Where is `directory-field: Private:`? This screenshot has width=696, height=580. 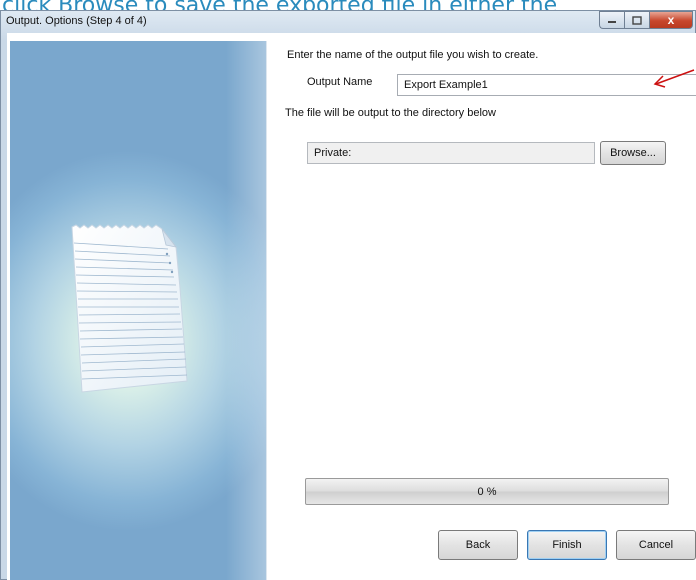
directory-field: Private: is located at coordinates (451, 153).